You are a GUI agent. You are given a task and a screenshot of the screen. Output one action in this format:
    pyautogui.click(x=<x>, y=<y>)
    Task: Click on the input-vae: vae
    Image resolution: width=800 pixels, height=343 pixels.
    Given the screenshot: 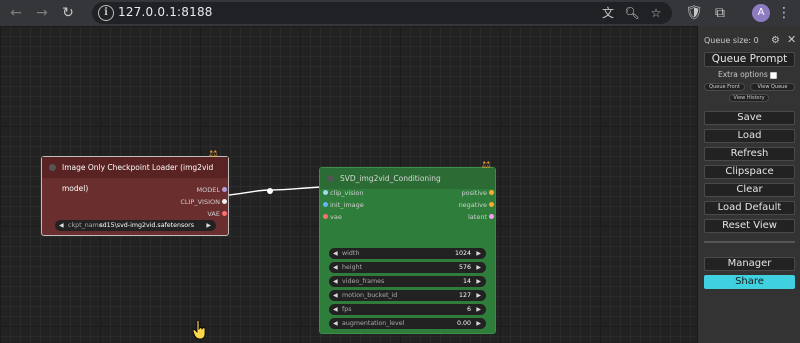 What is the action you would take?
    pyautogui.click(x=332, y=217)
    